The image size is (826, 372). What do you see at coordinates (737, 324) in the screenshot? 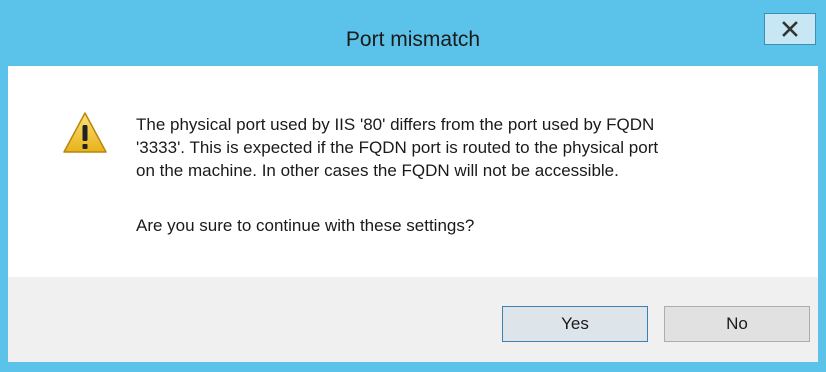
I see `no-button: No` at bounding box center [737, 324].